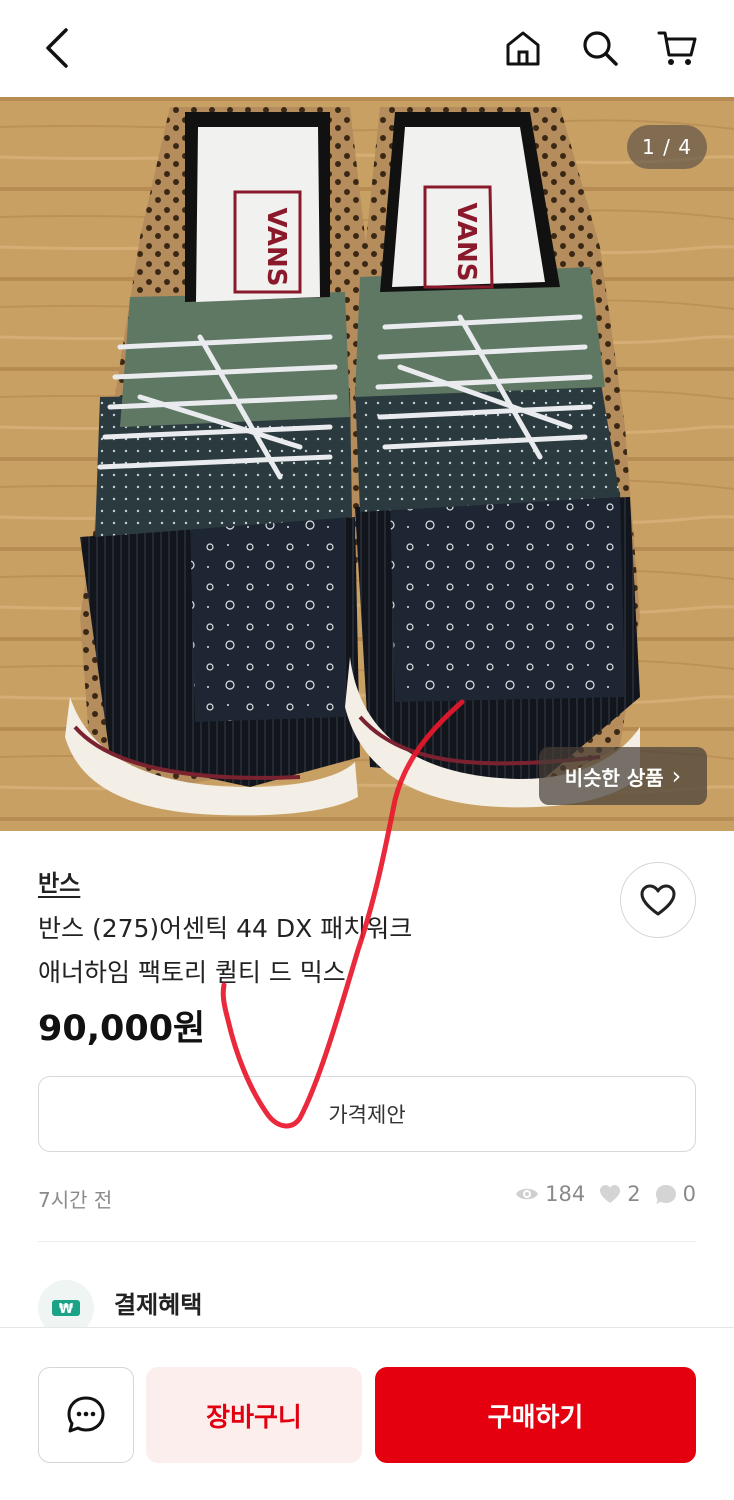  What do you see at coordinates (676, 776) in the screenshot?
I see `chevron-right-icon: ›` at bounding box center [676, 776].